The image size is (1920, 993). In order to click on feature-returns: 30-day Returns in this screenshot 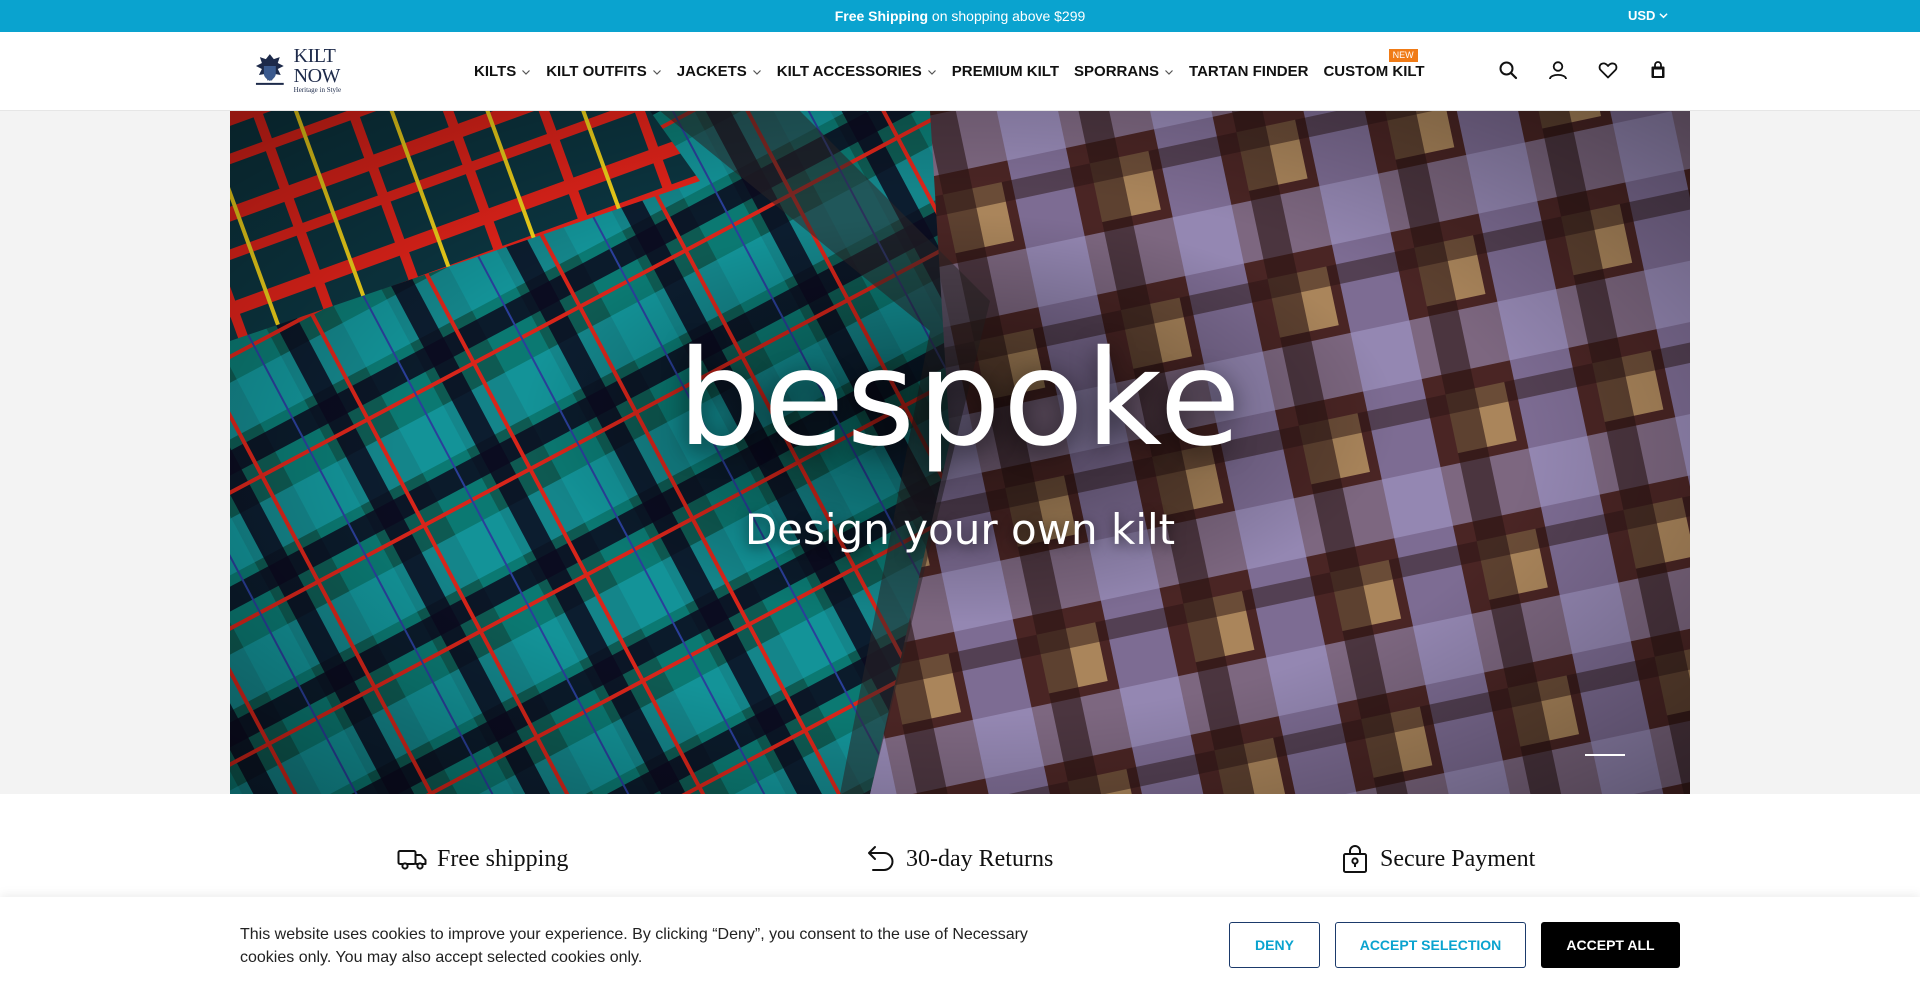, I will do `click(959, 859)`.